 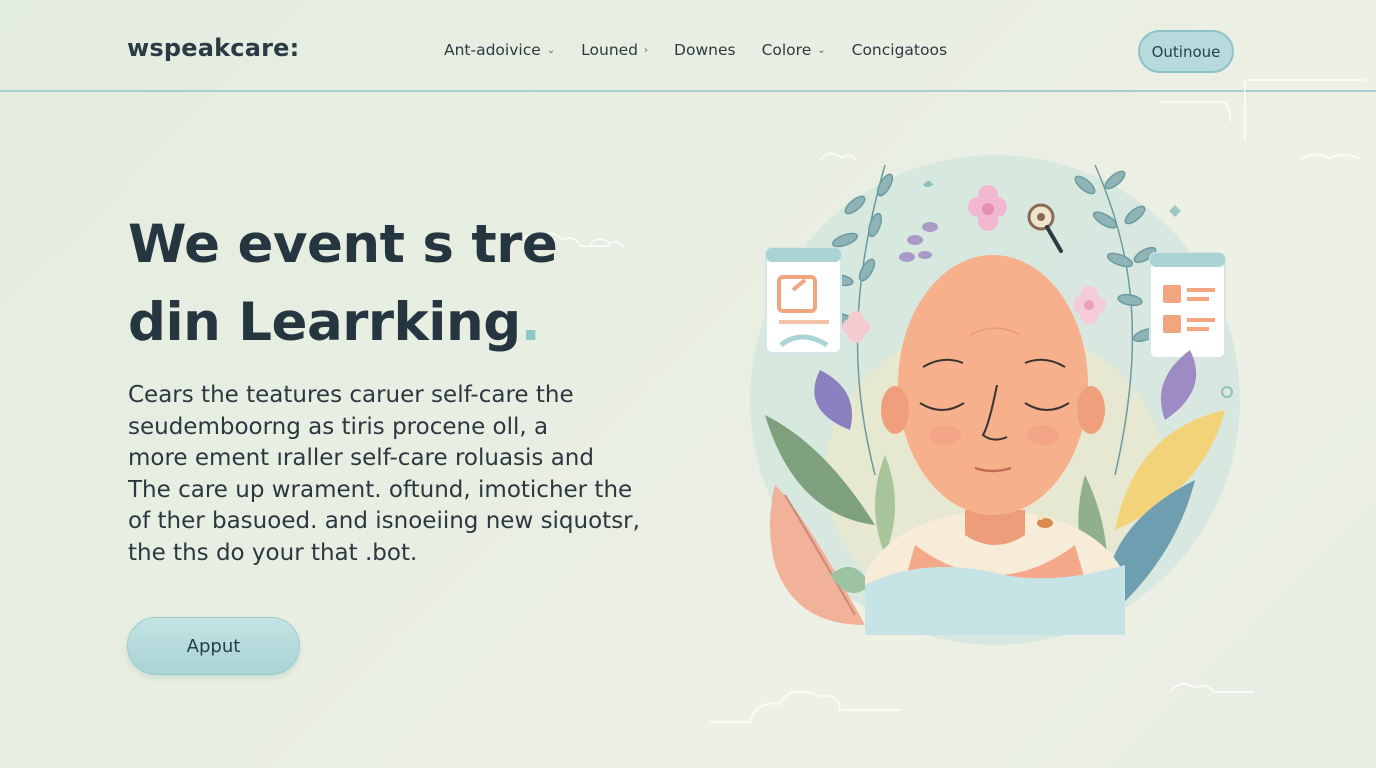 I want to click on hero-title-line1: We event s tre, so click(x=343, y=244).